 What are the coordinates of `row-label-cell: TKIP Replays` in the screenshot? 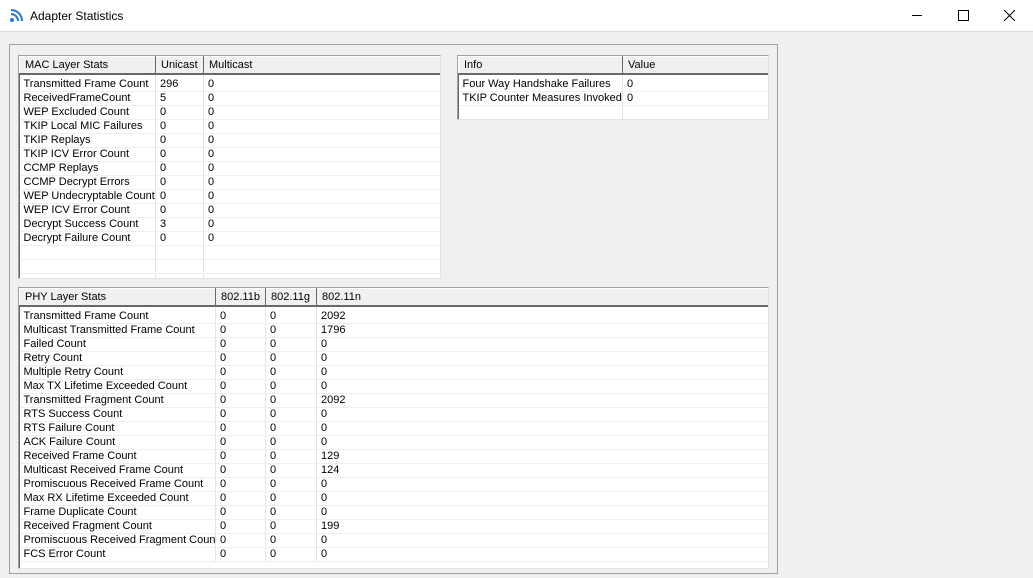 It's located at (87, 140).